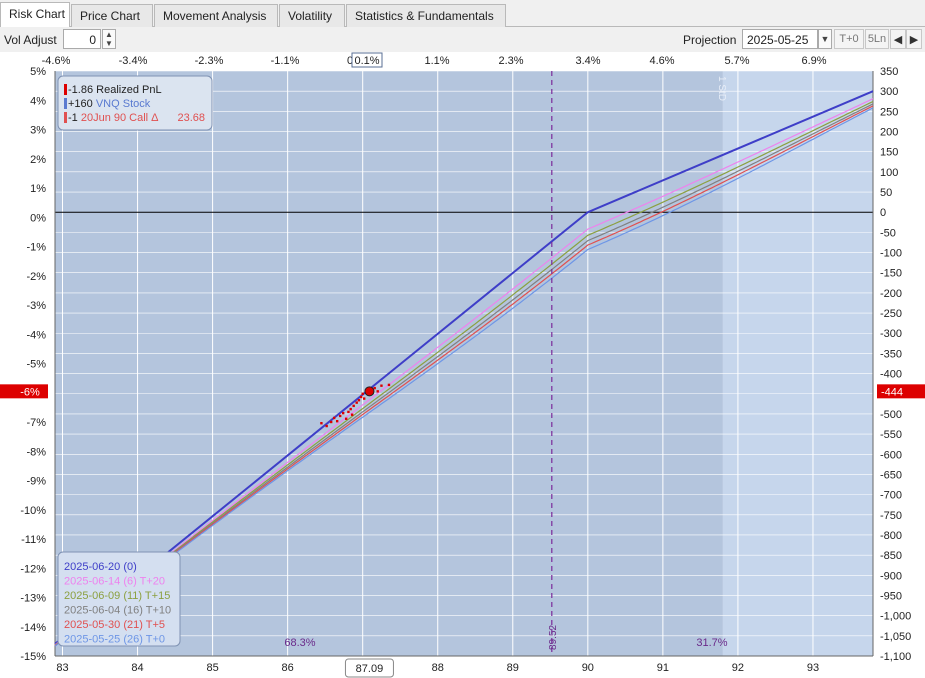 This screenshot has width=925, height=678. I want to click on series-legend-item: 2025-05-25 (26) T+0, so click(114, 640).